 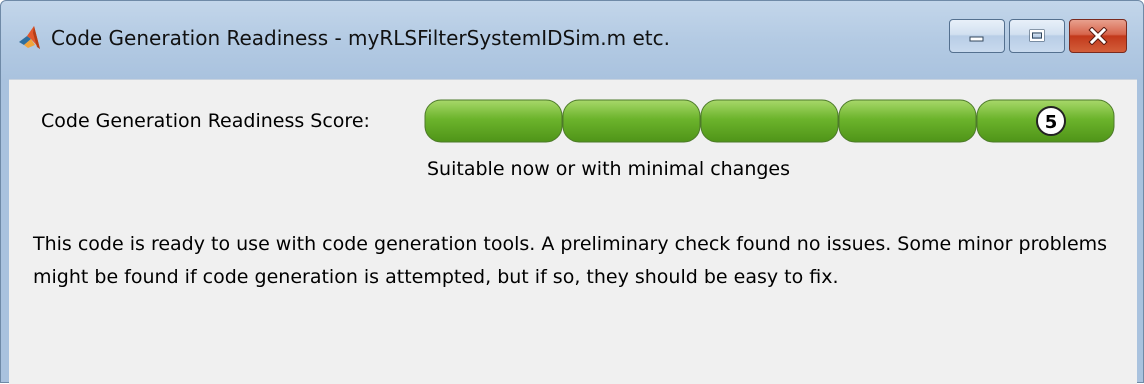 What do you see at coordinates (609, 169) in the screenshot?
I see `readiness-status: Suitable now or with minimal changes` at bounding box center [609, 169].